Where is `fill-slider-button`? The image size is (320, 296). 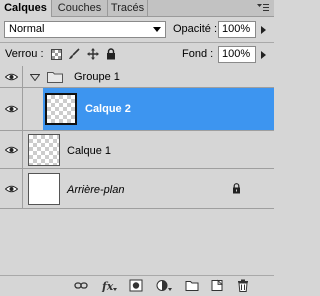 fill-slider-button is located at coordinates (263, 55).